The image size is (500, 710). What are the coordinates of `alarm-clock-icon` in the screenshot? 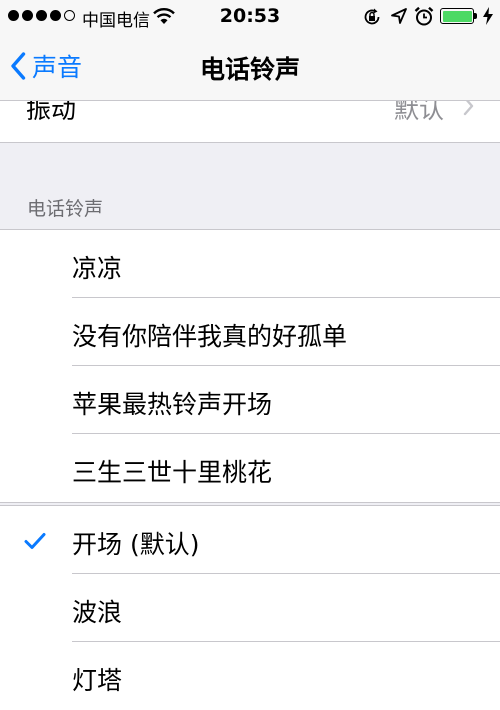 It's located at (424, 19).